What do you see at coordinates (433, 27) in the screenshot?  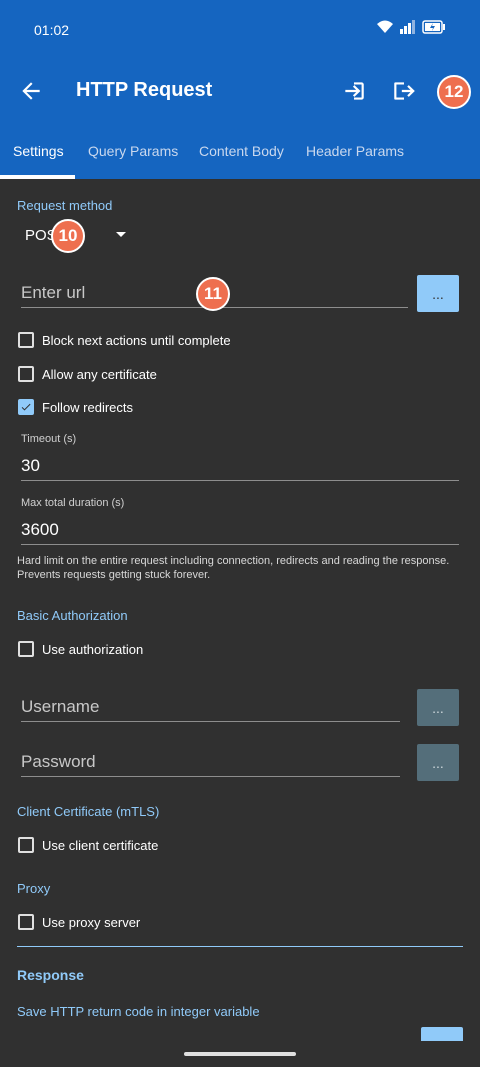 I see `battery-icon` at bounding box center [433, 27].